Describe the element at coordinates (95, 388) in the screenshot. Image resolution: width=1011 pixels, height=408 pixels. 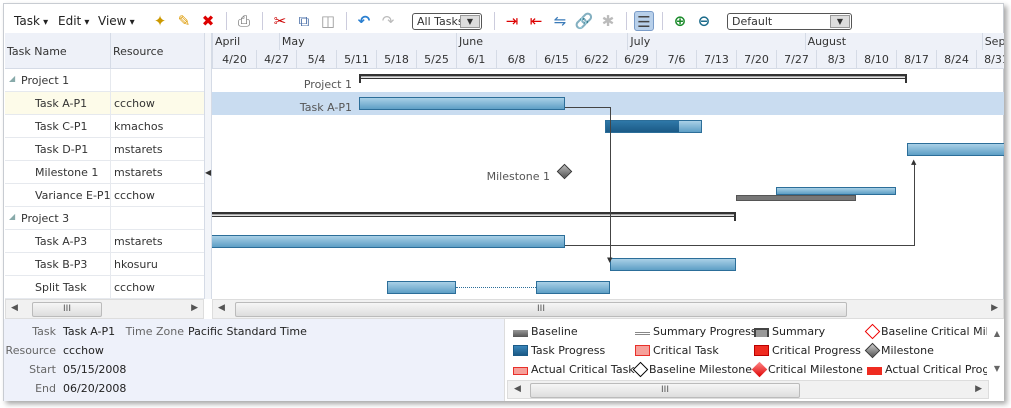
I see `end-value: 06/20/2008` at that location.